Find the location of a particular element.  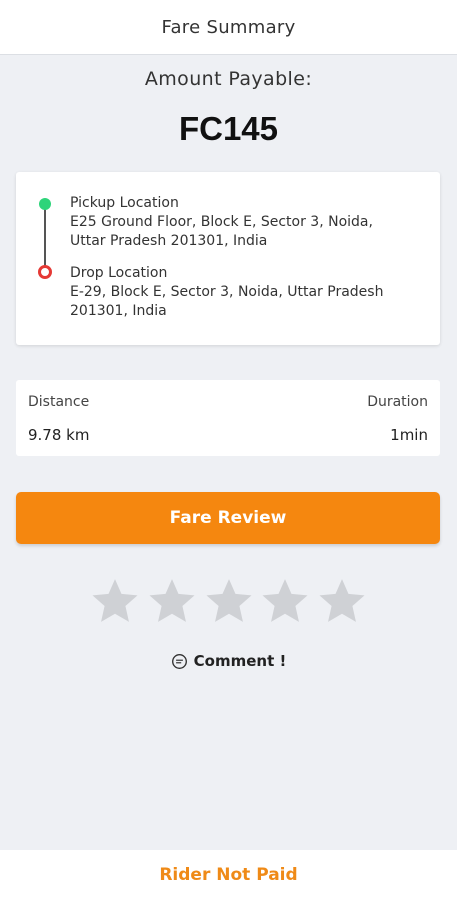

route-line is located at coordinates (45, 237).